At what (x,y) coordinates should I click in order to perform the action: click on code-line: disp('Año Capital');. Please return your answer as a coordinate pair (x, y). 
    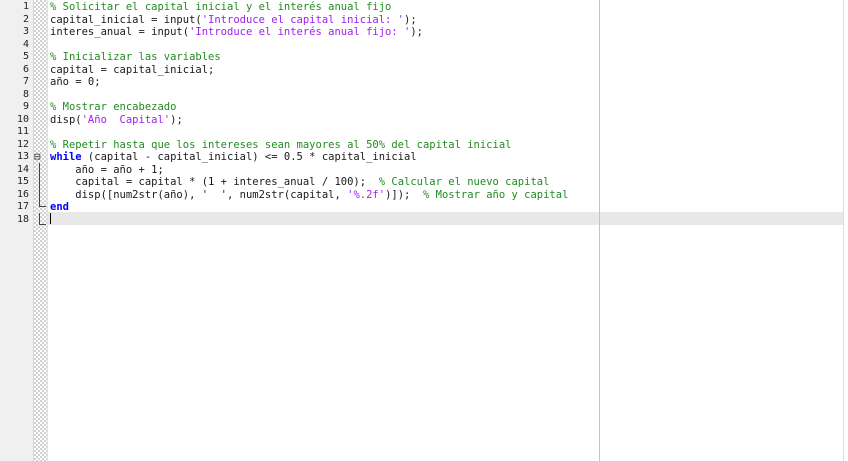
    Looking at the image, I should click on (116, 120).